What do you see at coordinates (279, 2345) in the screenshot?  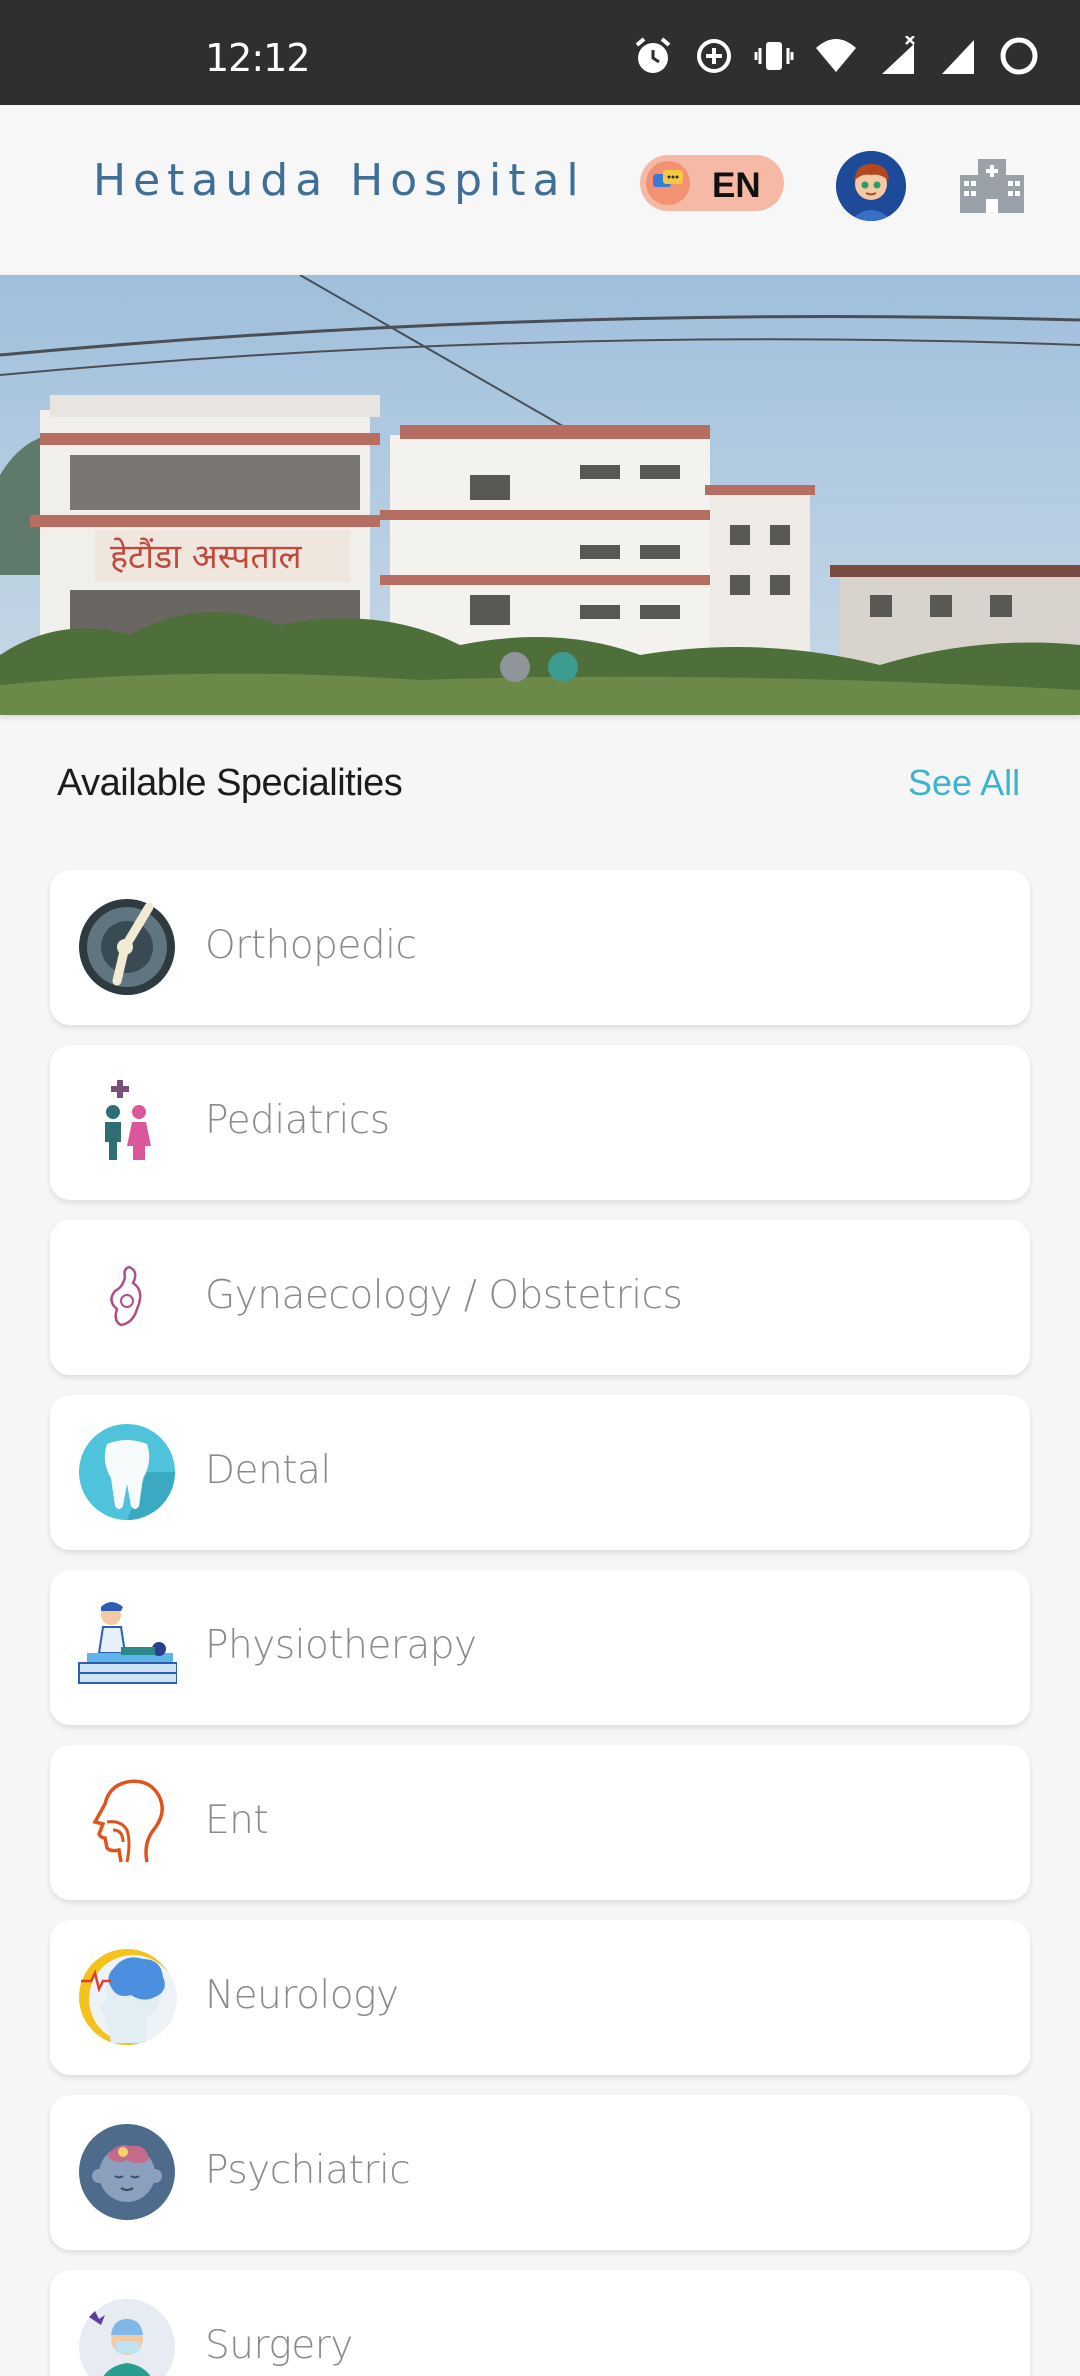 I see `speciality-label: Surgery` at bounding box center [279, 2345].